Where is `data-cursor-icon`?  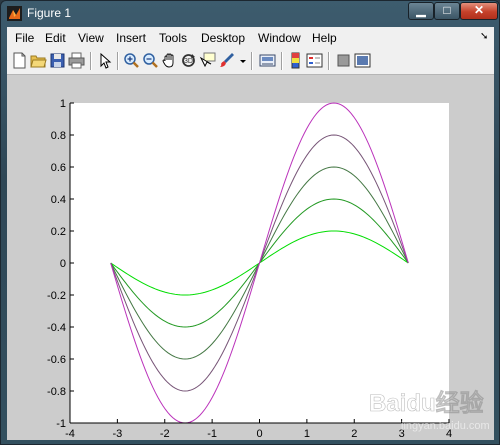 data-cursor-icon is located at coordinates (207, 60).